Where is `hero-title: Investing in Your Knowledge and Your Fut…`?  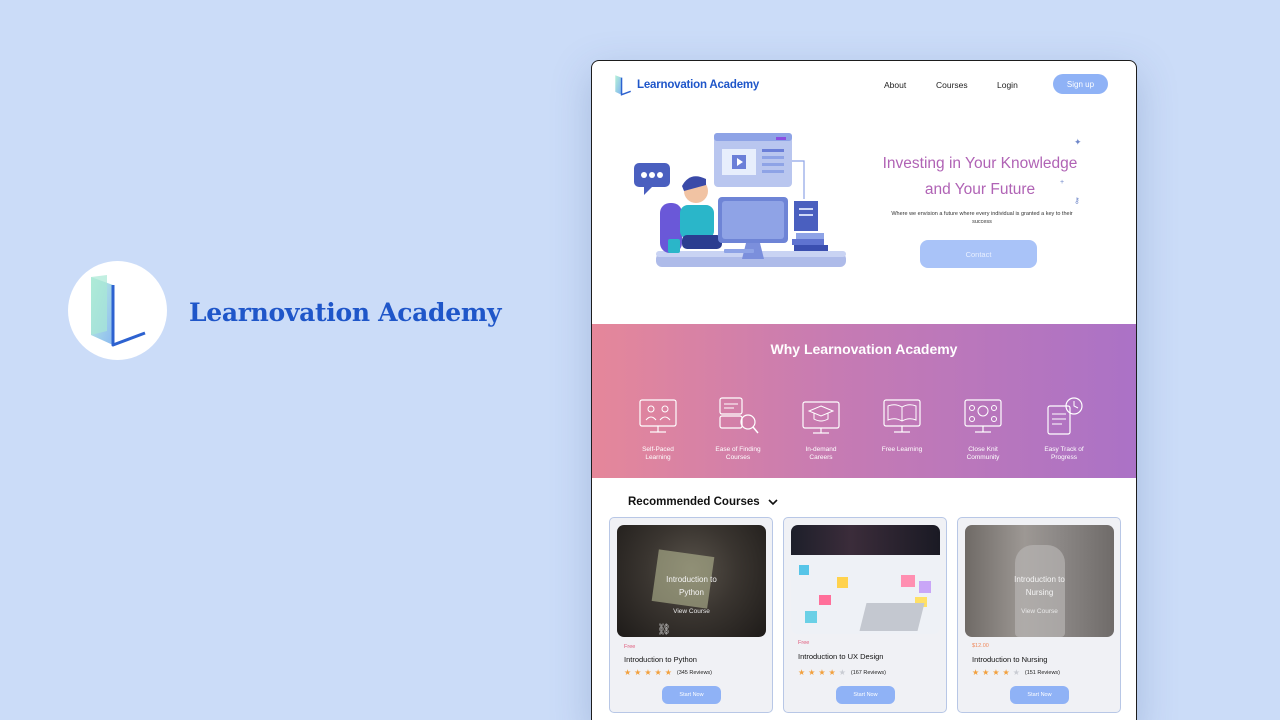
hero-title: Investing in Your Knowledge and Your Fut… is located at coordinates (980, 177).